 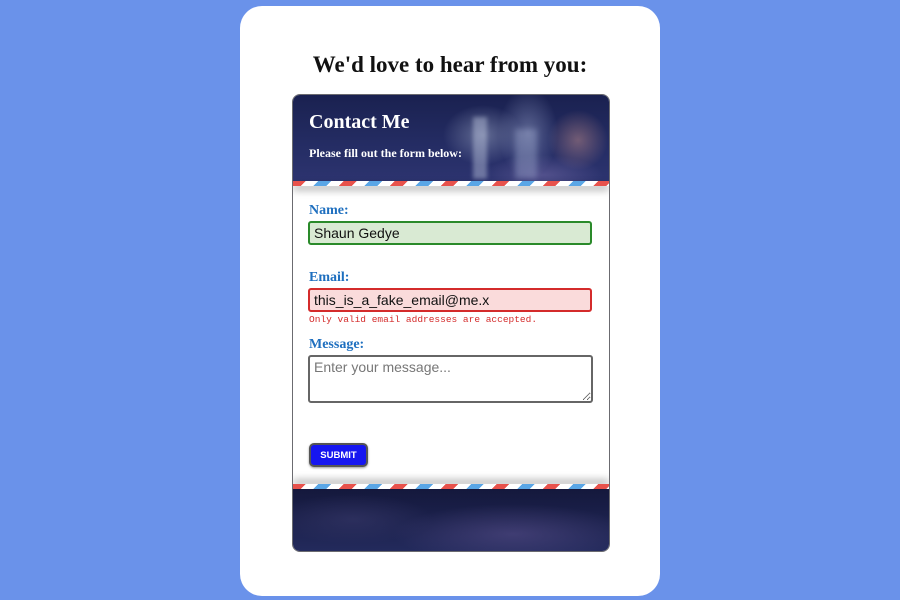 I want to click on message-label: Message:, so click(x=337, y=344).